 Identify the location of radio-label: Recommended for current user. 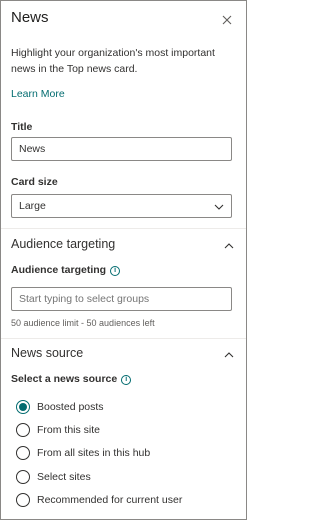
(110, 500).